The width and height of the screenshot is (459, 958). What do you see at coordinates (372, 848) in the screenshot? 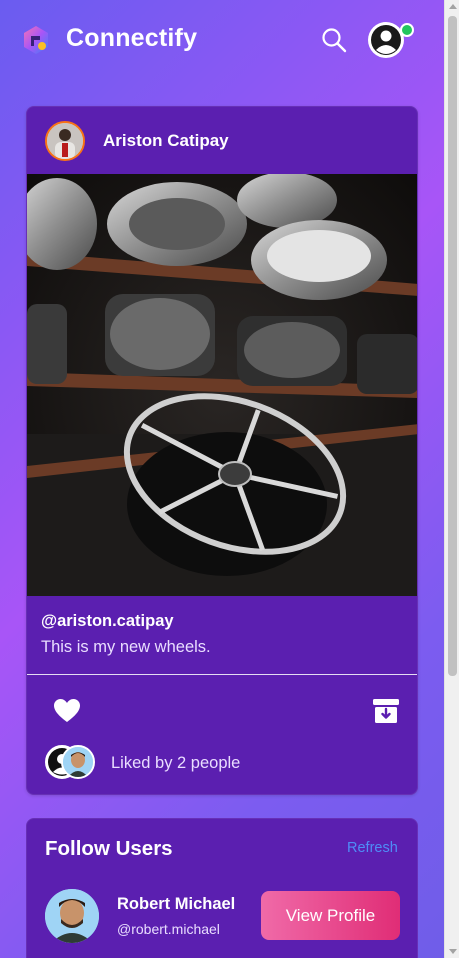
I see `refresh-link: Refresh` at bounding box center [372, 848].